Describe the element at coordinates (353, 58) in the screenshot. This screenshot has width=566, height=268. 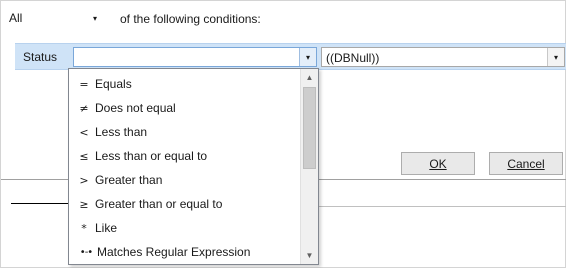
I see `value-text: ((DBNull))` at that location.